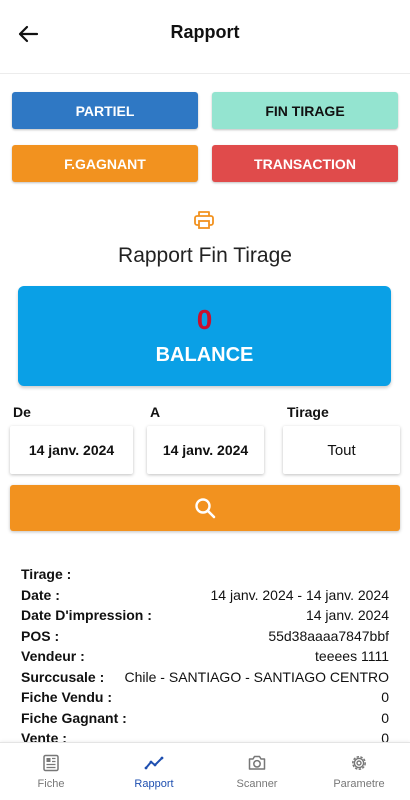 The height and width of the screenshot is (800, 410). What do you see at coordinates (105, 110) in the screenshot?
I see `partiel-button: PARTIEL` at bounding box center [105, 110].